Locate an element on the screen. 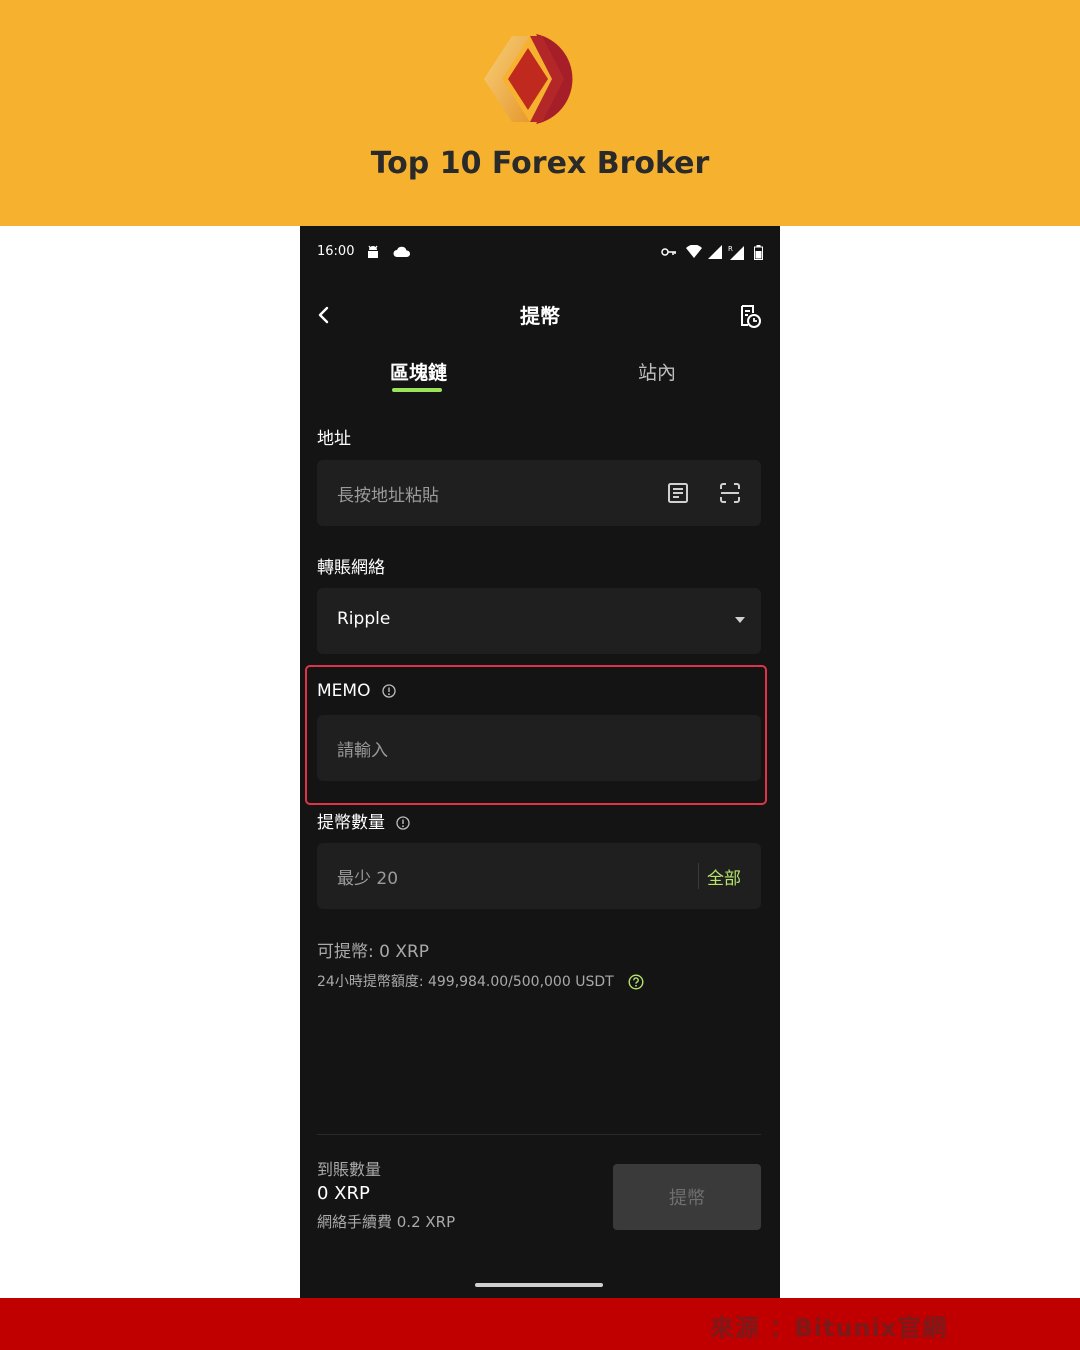 The image size is (1080, 1350). history-record-icon is located at coordinates (751, 316).